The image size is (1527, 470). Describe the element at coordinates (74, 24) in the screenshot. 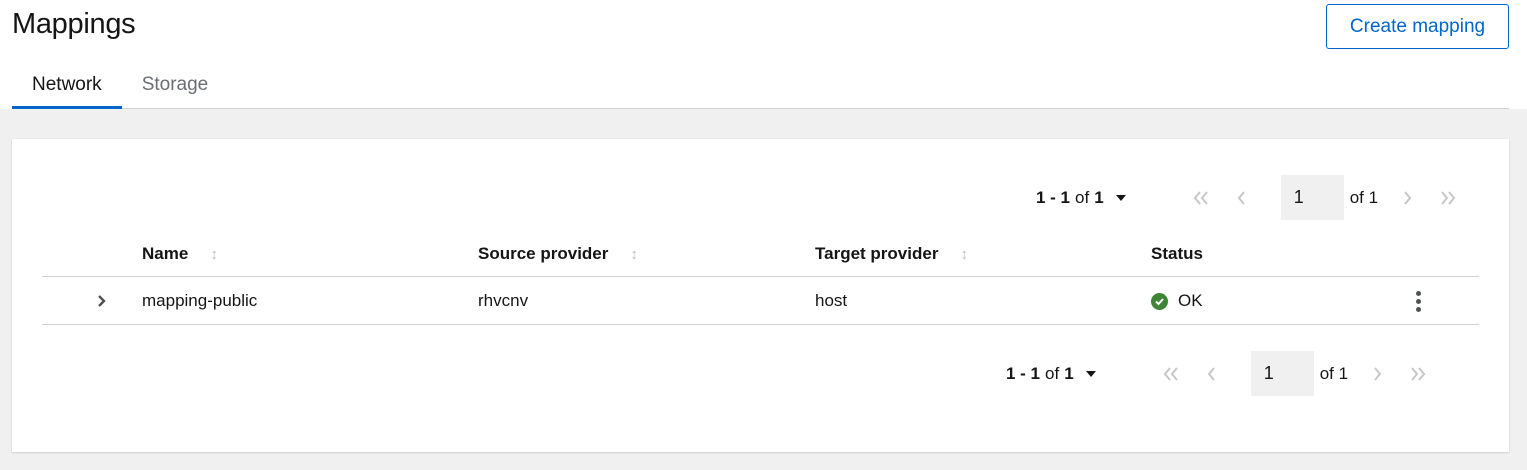

I see `page-title: Mappings` at that location.